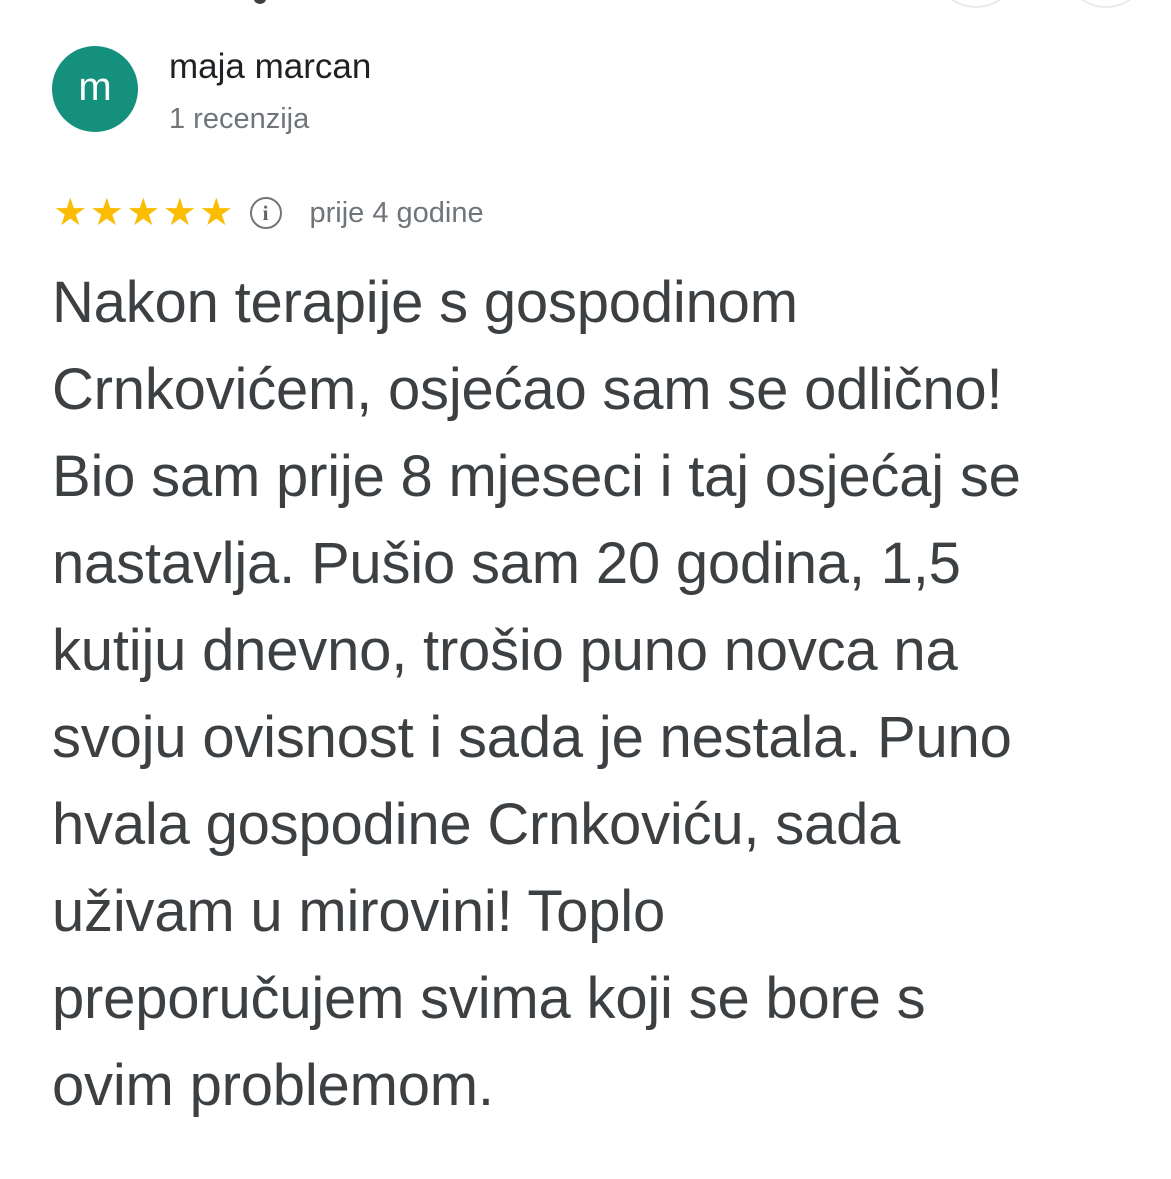  I want to click on top-menu-button, so click(1106, 4).